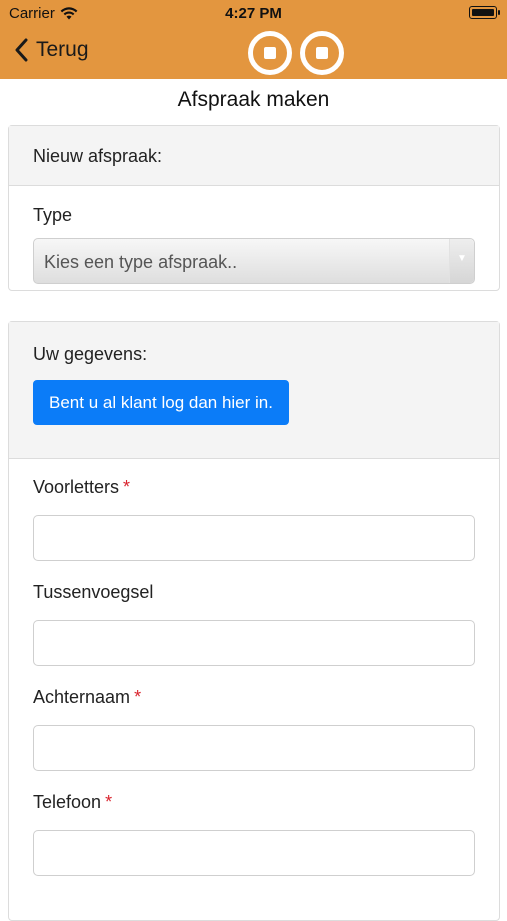 This screenshot has width=507, height=921. I want to click on navigation-bar: Terug, so click(253, 52).